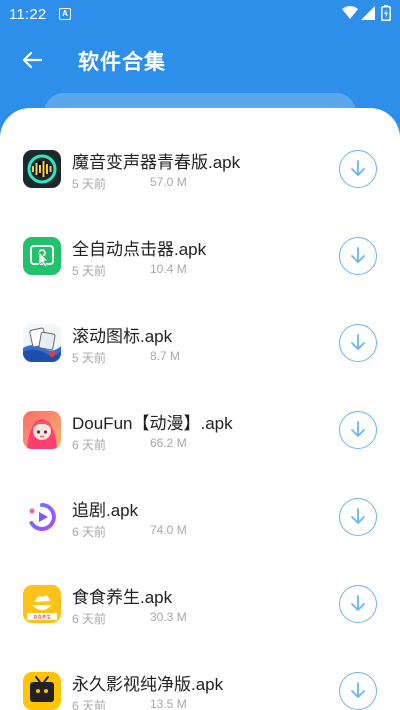 This screenshot has width=400, height=710. What do you see at coordinates (122, 336) in the screenshot?
I see `file-name: 滚动图标.apk` at bounding box center [122, 336].